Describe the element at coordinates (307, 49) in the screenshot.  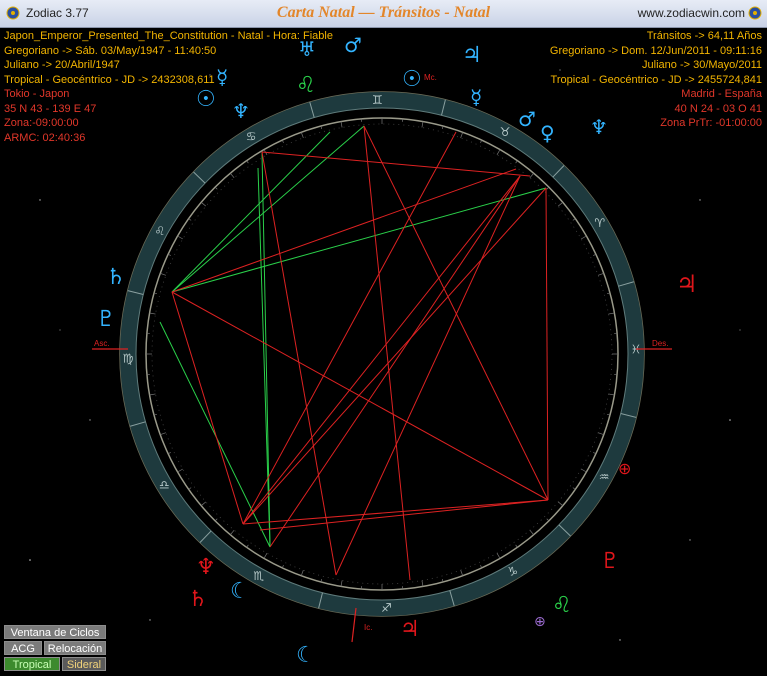
I see `uranus-natal-icon: ♅` at that location.